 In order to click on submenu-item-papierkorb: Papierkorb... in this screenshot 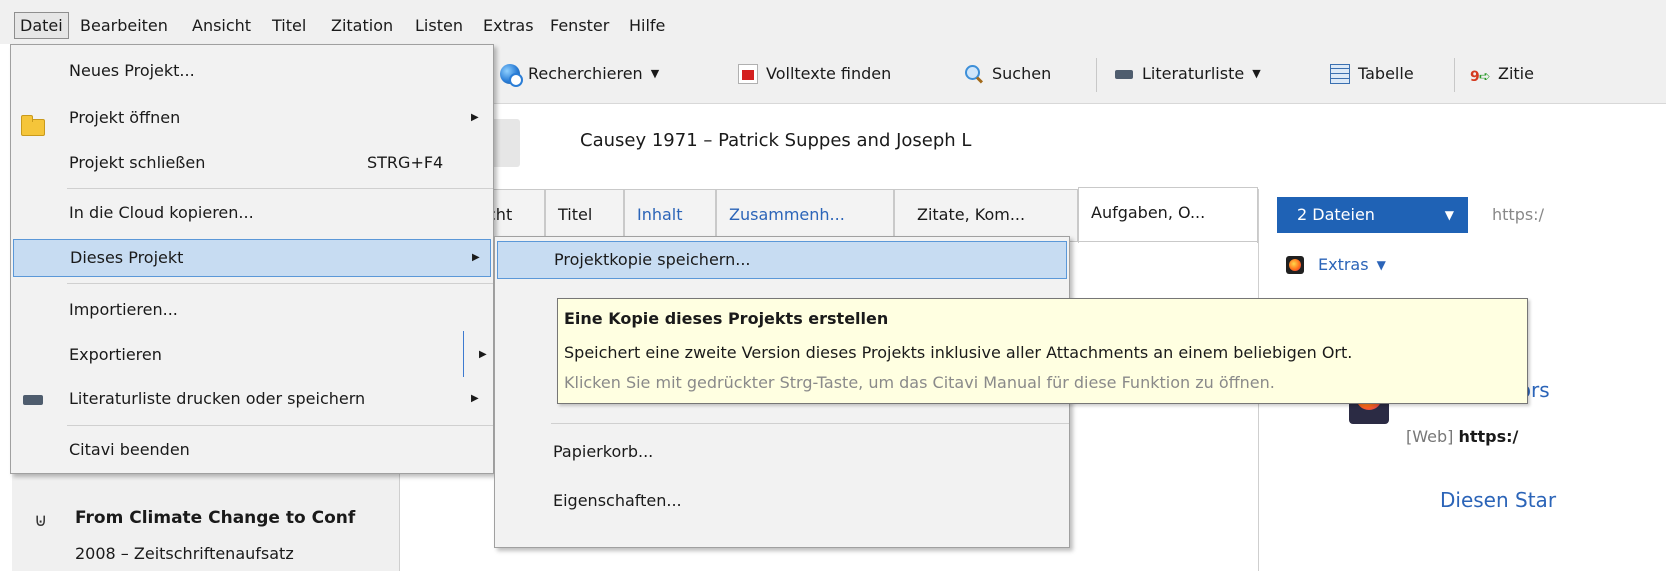, I will do `click(782, 452)`.